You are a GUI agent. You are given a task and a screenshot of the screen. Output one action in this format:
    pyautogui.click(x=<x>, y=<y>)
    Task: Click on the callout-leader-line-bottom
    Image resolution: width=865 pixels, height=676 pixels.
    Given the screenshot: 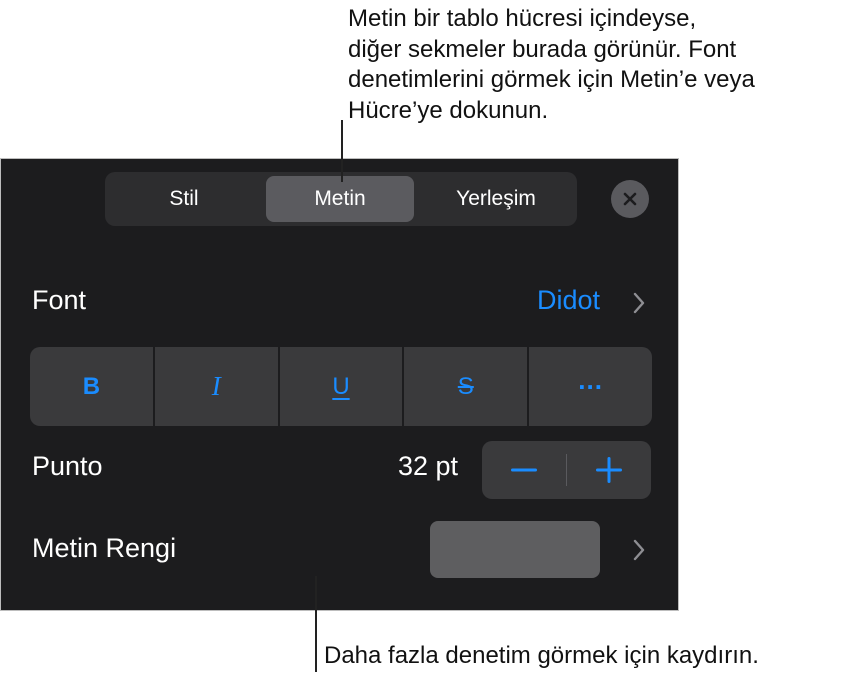 What is the action you would take?
    pyautogui.click(x=316, y=624)
    